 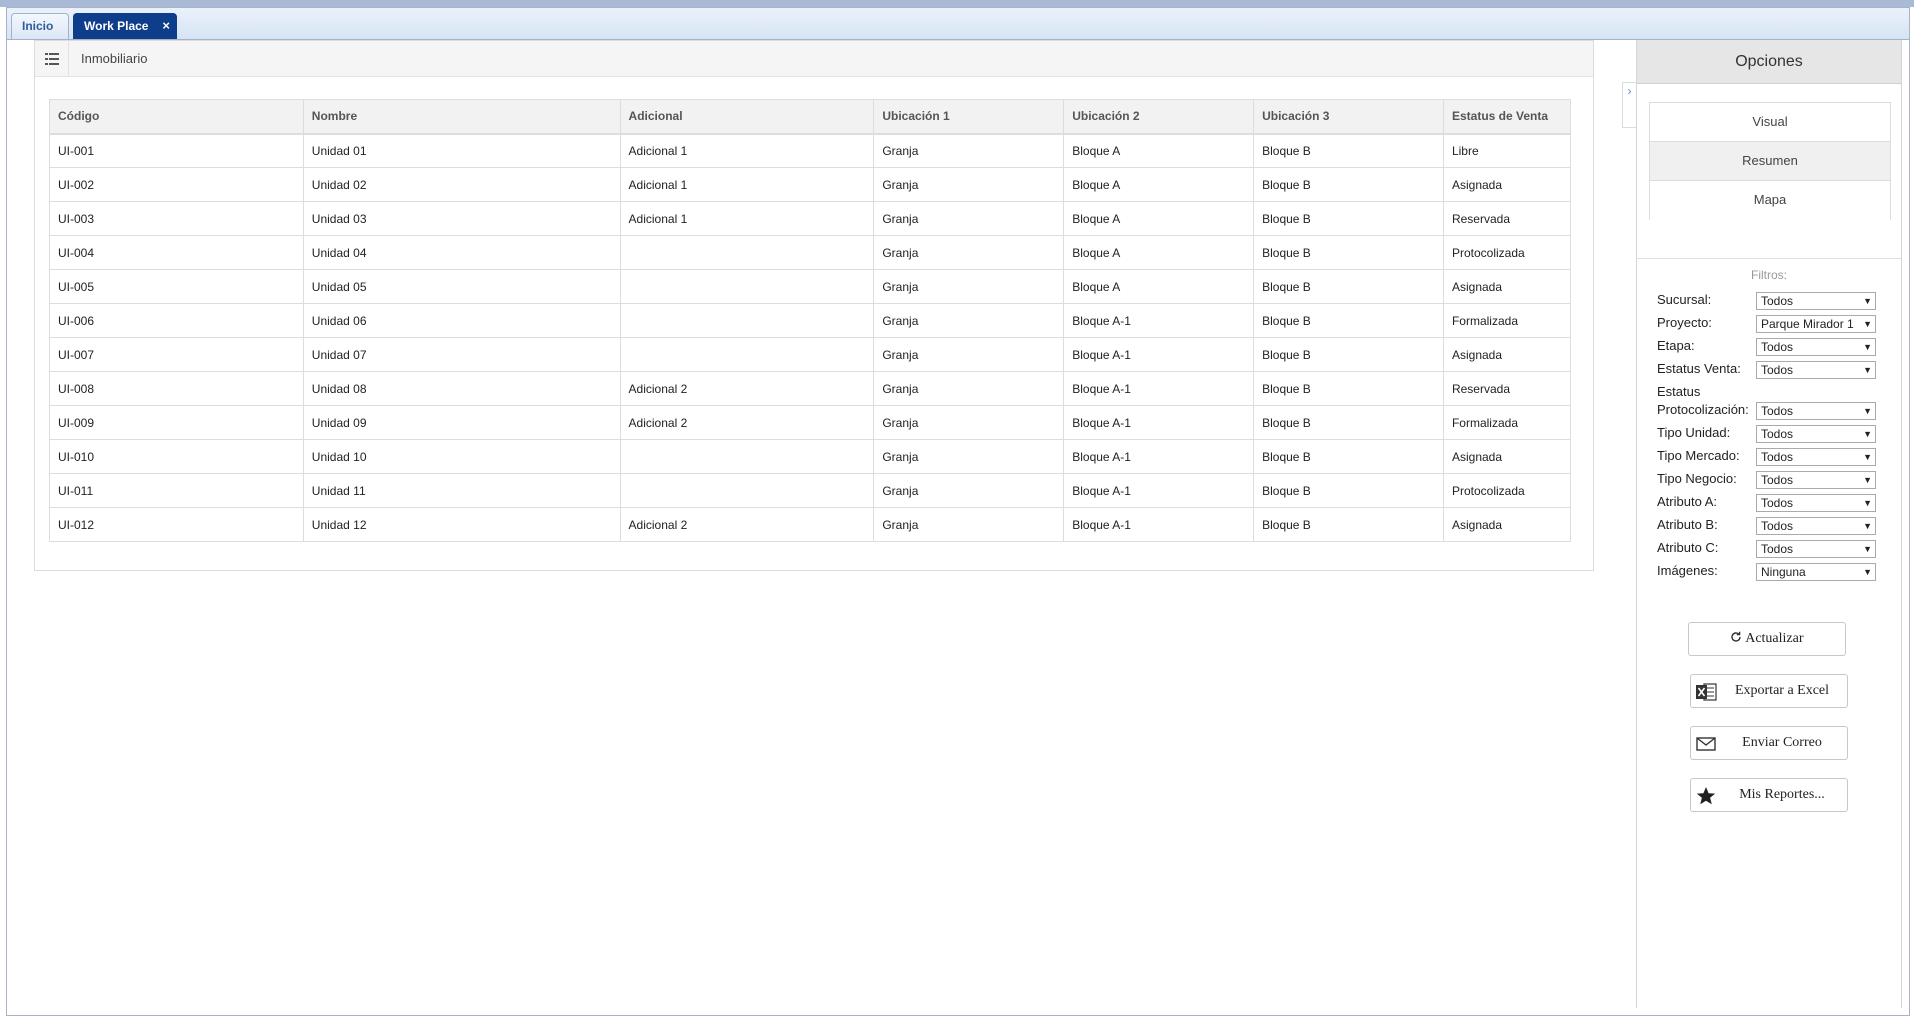 What do you see at coordinates (1676, 345) in the screenshot?
I see `filter-label: Etapa:` at bounding box center [1676, 345].